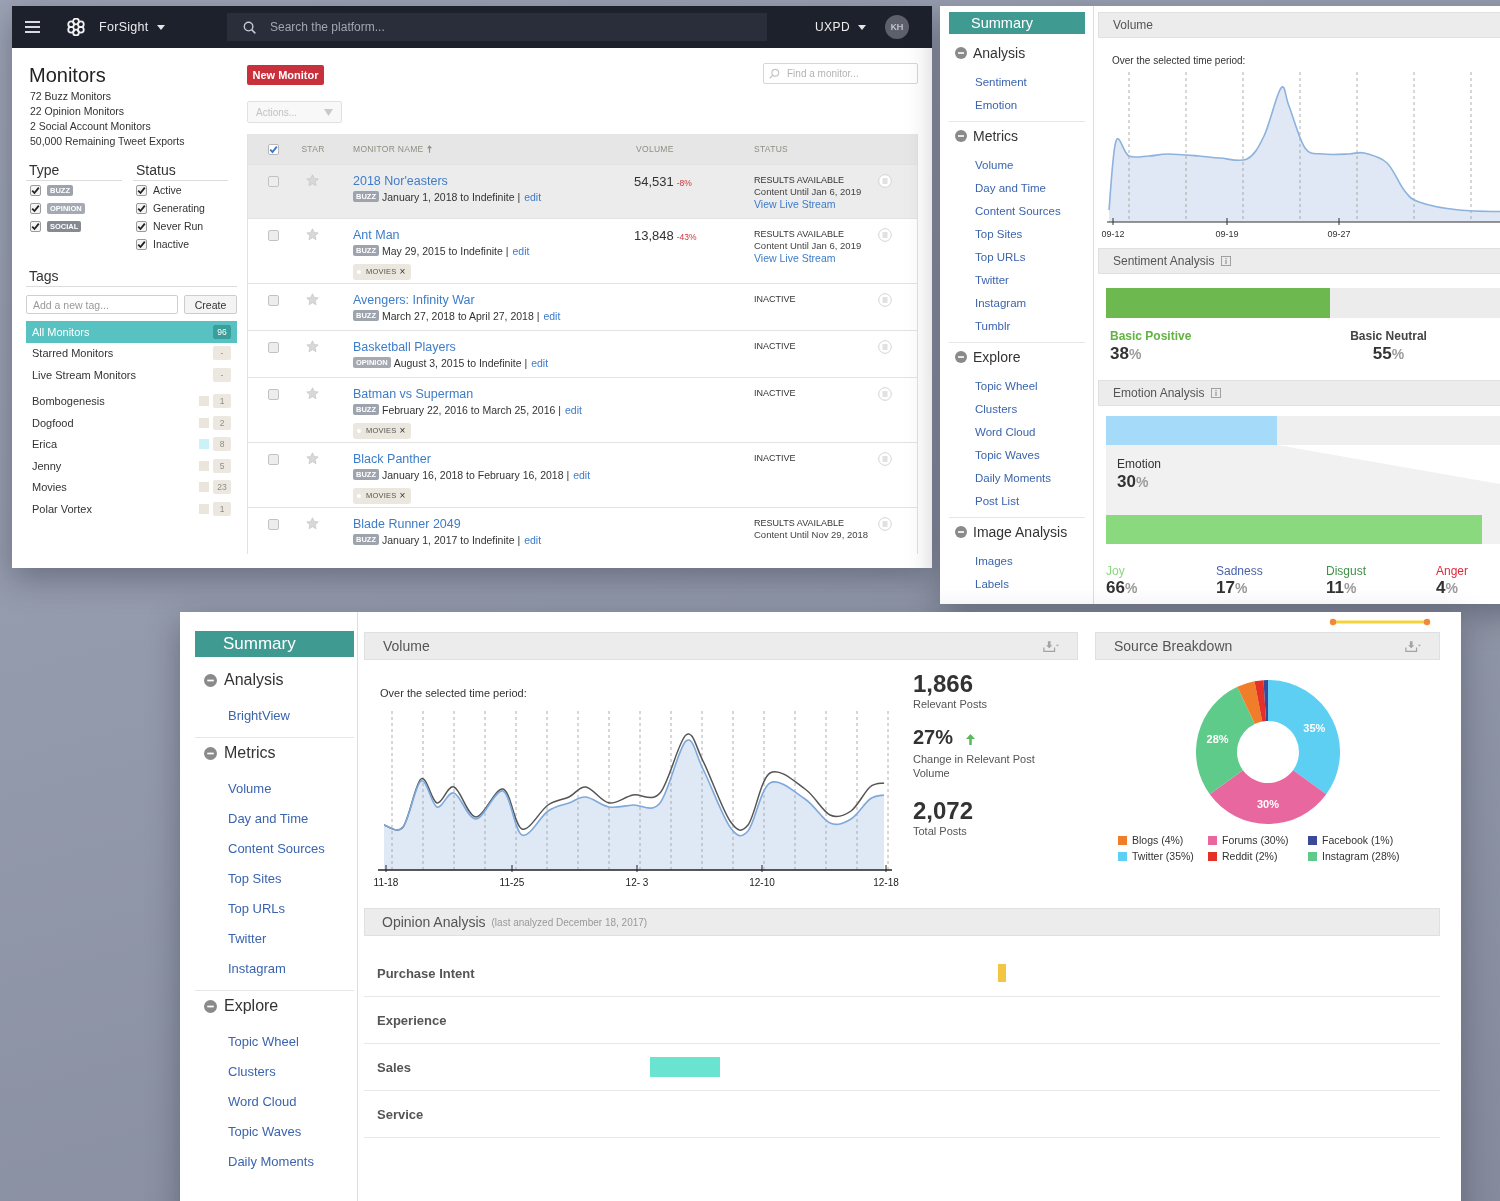 The height and width of the screenshot is (1201, 1500). Describe the element at coordinates (407, 524) in the screenshot. I see `monitor-name-link: Blade Runner 2049` at that location.